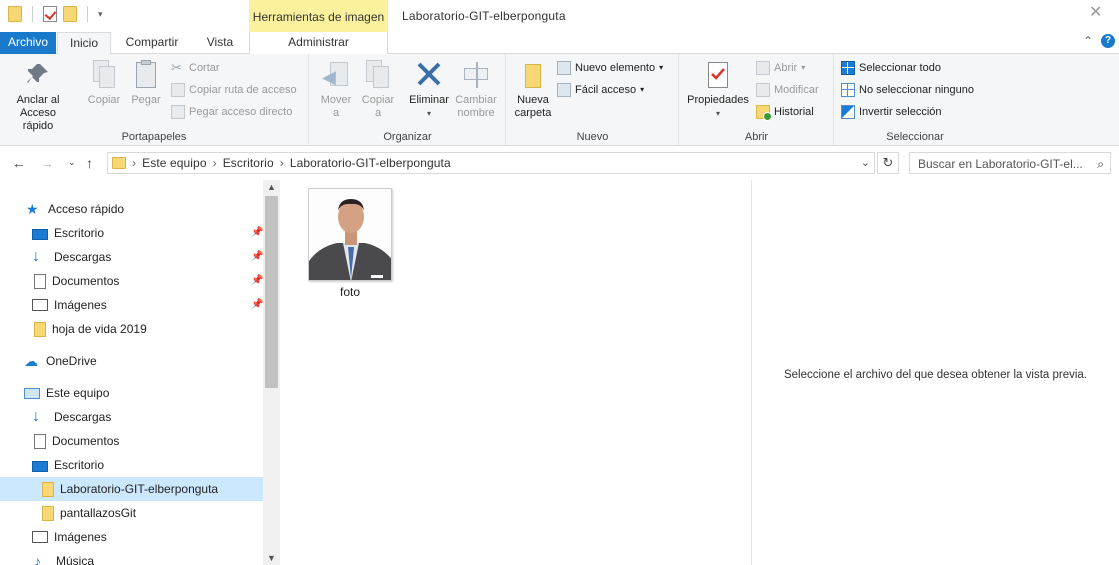 This screenshot has width=1119, height=565. Describe the element at coordinates (131, 513) in the screenshot. I see `sidebar-item-pantallazosgit: pantallazosGit` at that location.